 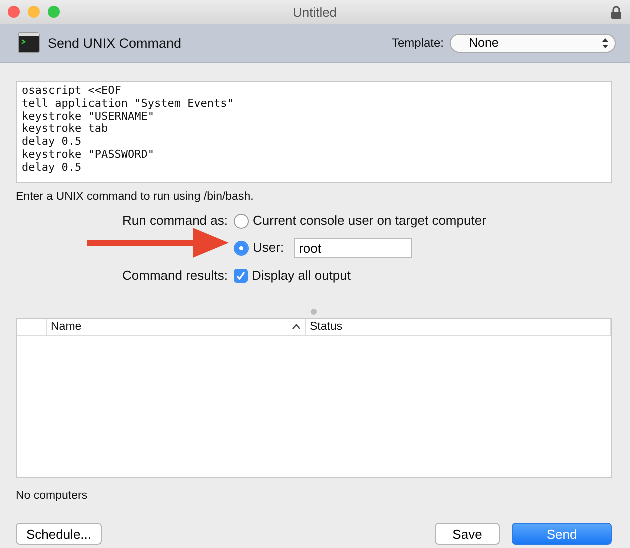 I want to click on splitter-handle, so click(x=314, y=311).